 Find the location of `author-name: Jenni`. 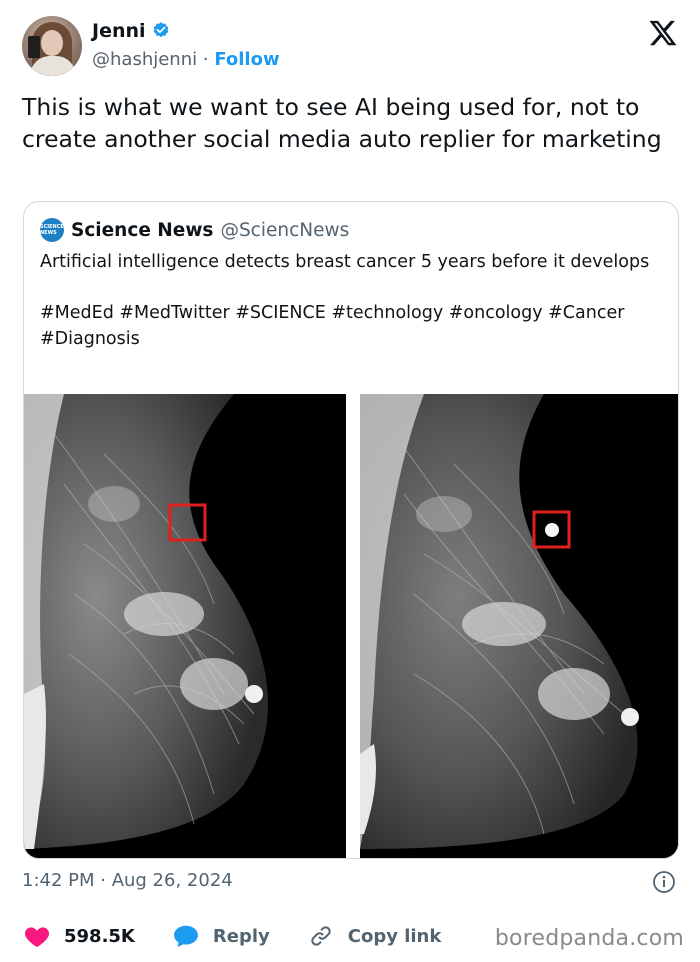

author-name: Jenni is located at coordinates (119, 31).